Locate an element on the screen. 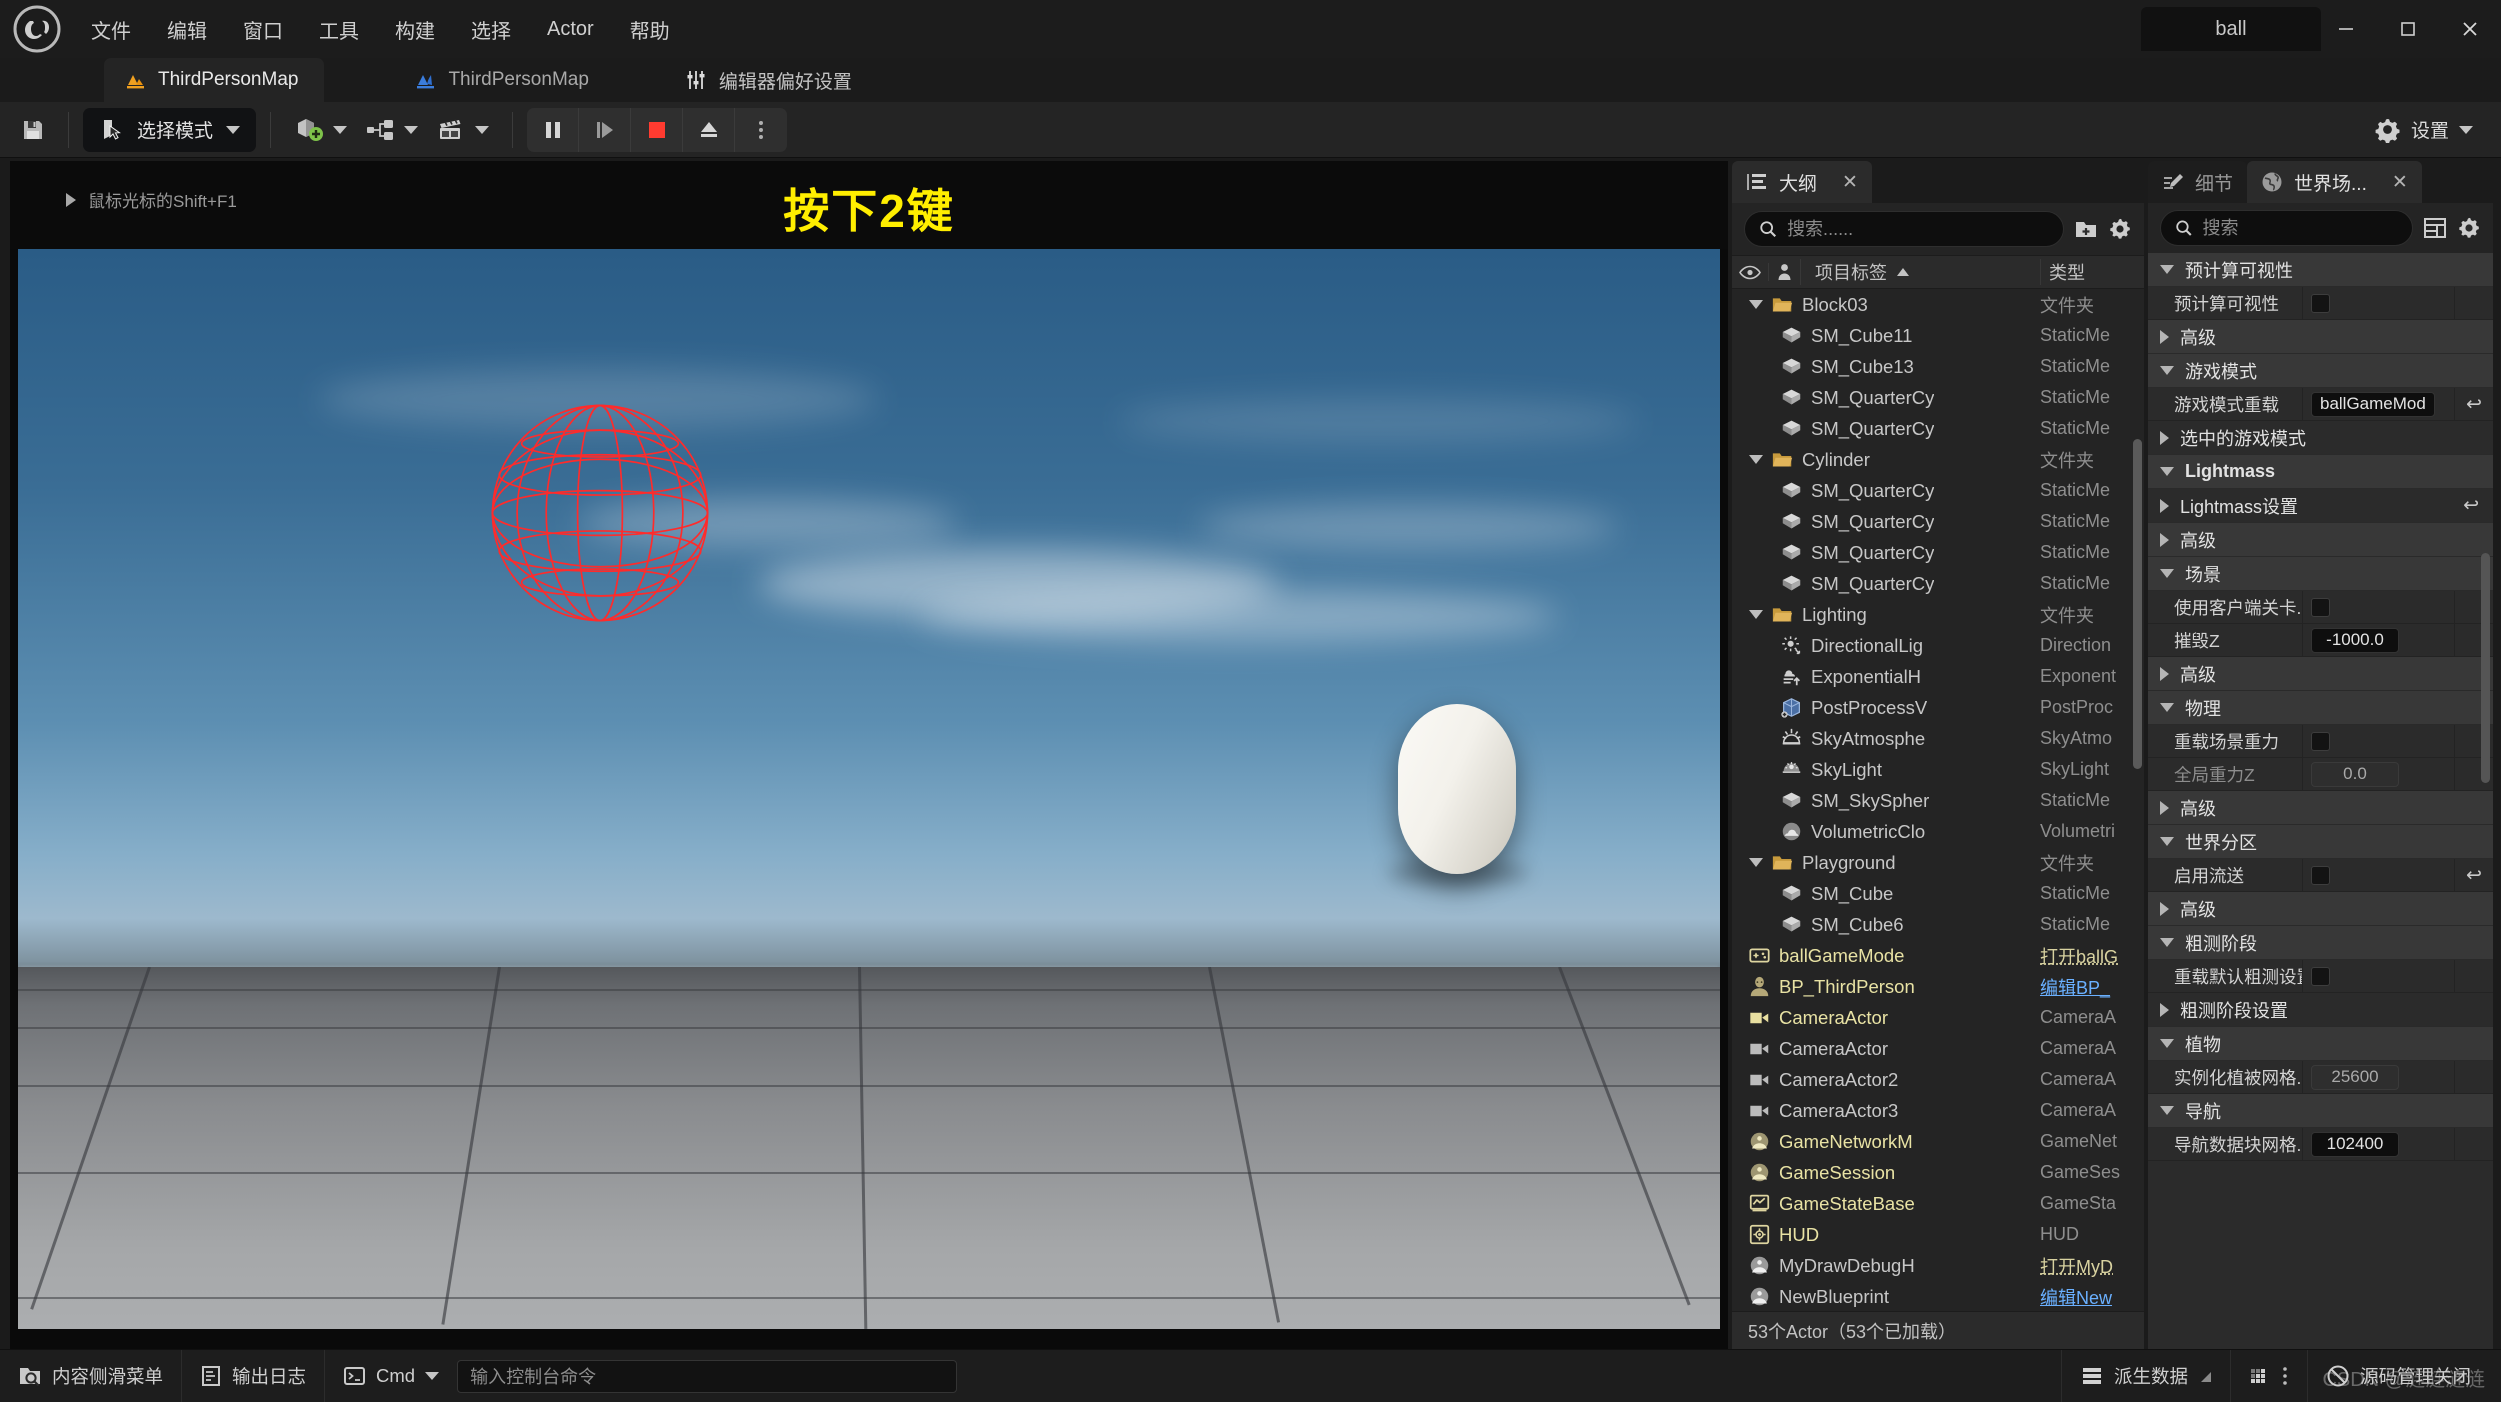 This screenshot has height=1402, width=2501. settings-button: 设置 is located at coordinates (2423, 129).